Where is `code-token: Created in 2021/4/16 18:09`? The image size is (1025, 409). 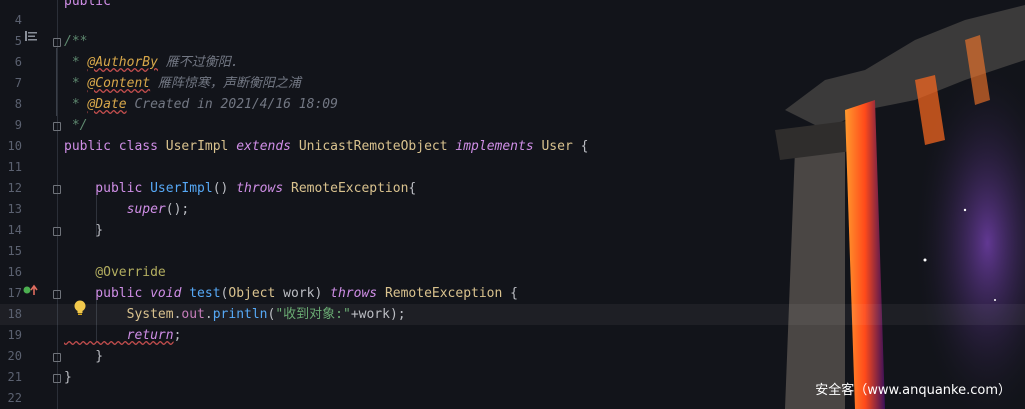 code-token: Created in 2021/4/16 18:09 is located at coordinates (232, 104).